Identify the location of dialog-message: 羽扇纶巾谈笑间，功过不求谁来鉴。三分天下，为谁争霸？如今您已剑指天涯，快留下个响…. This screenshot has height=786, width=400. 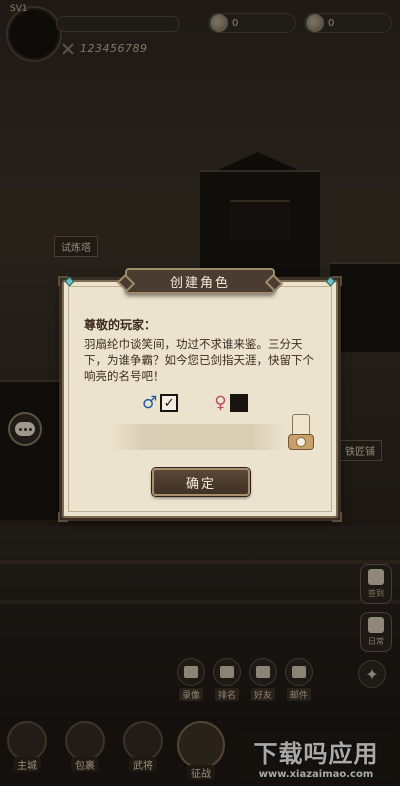
(199, 360).